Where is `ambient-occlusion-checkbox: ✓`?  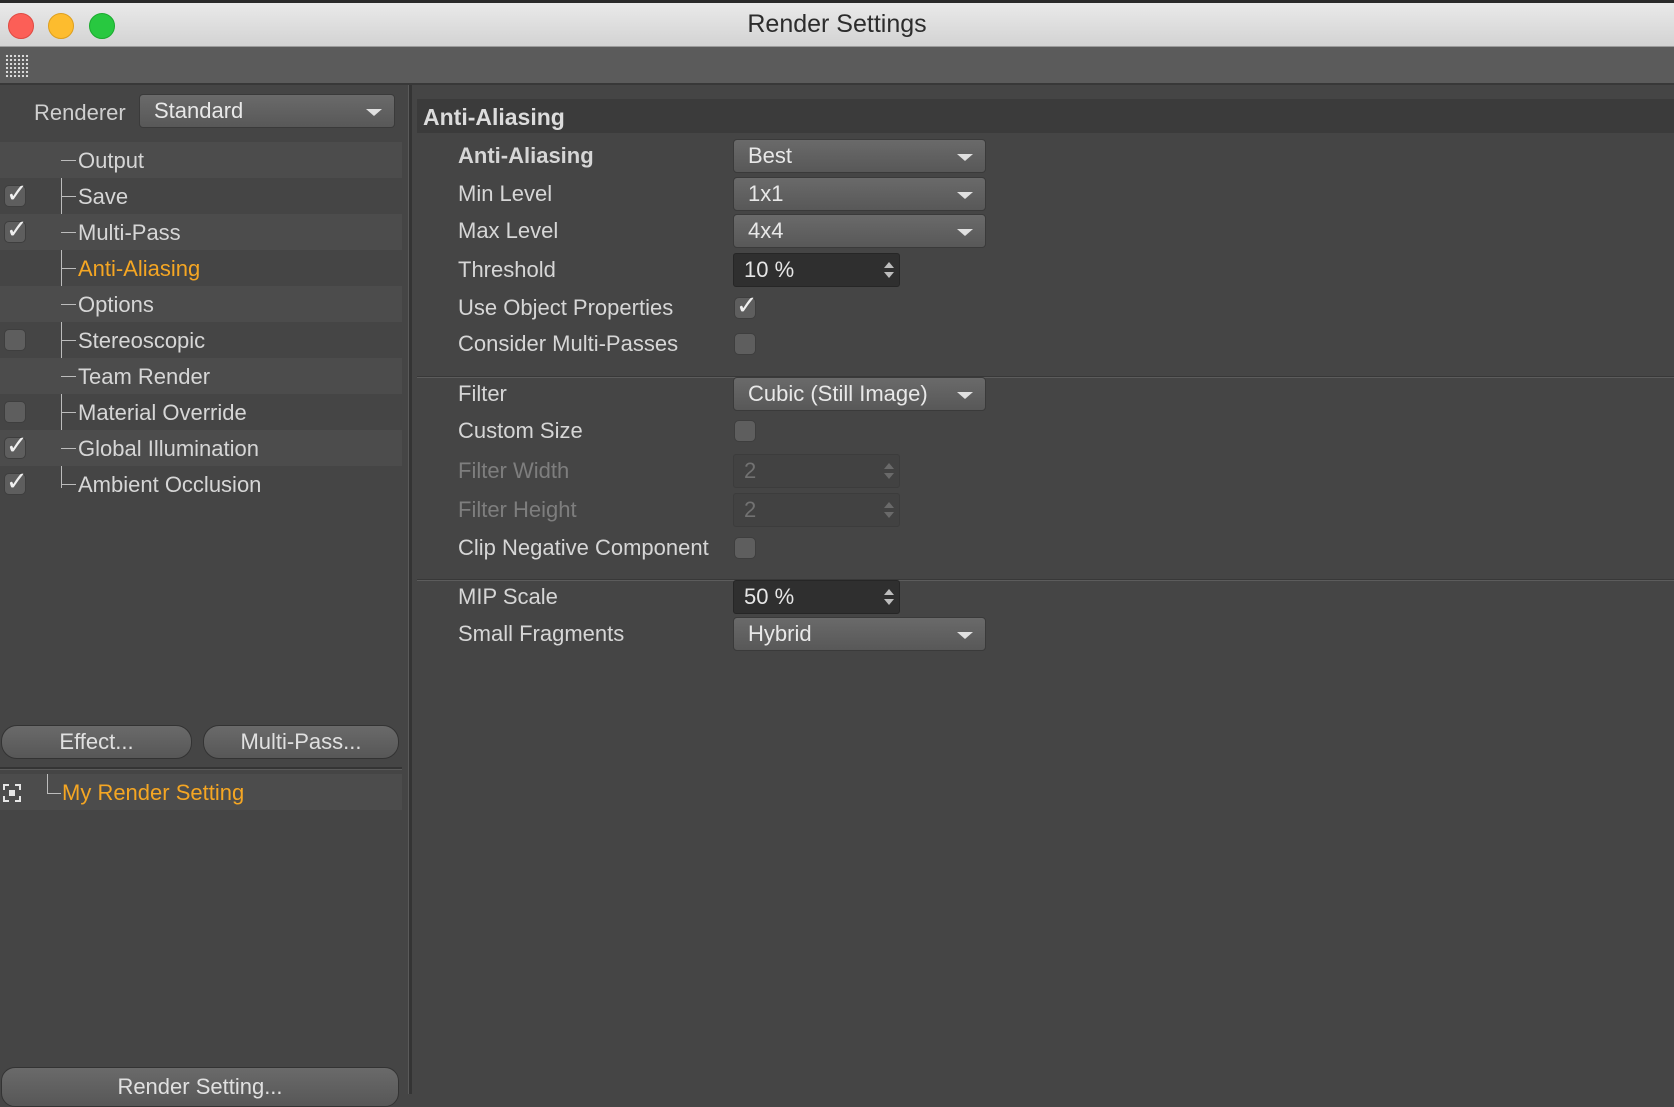
ambient-occlusion-checkbox: ✓ is located at coordinates (16, 481).